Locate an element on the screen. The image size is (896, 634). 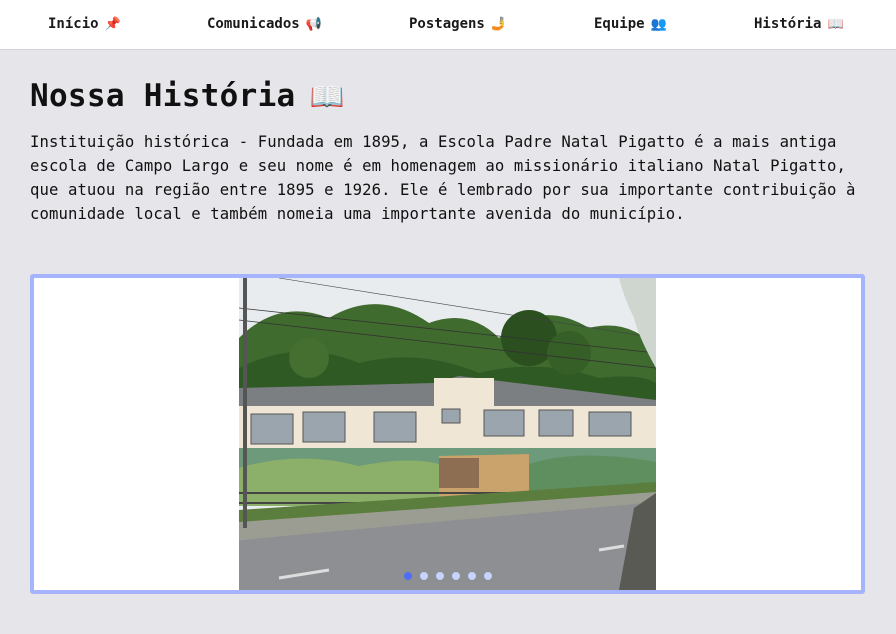
nav-inicio-link: Início 📌 is located at coordinates (84, 24).